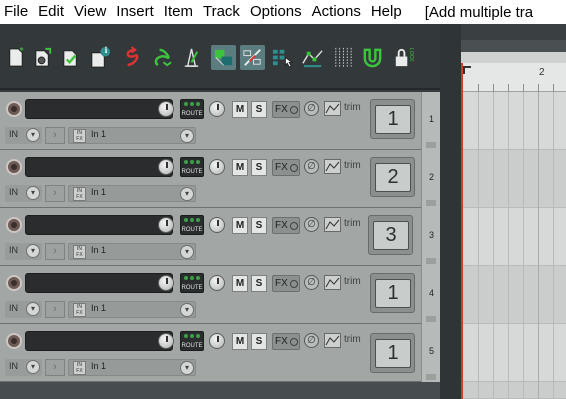 This screenshot has height=399, width=566. What do you see at coordinates (43, 57) in the screenshot?
I see `open-project-button` at bounding box center [43, 57].